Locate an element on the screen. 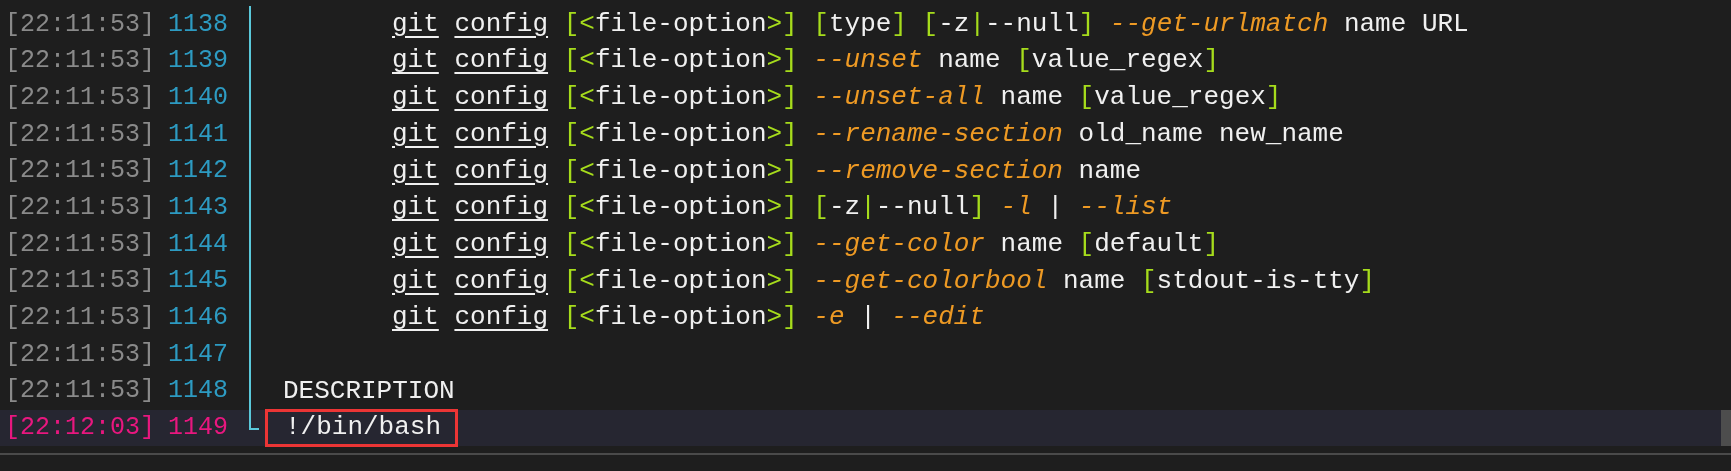 The width and height of the screenshot is (1731, 471). terminal-line: git config [<file-option>] -e | --edit is located at coordinates (688, 318).